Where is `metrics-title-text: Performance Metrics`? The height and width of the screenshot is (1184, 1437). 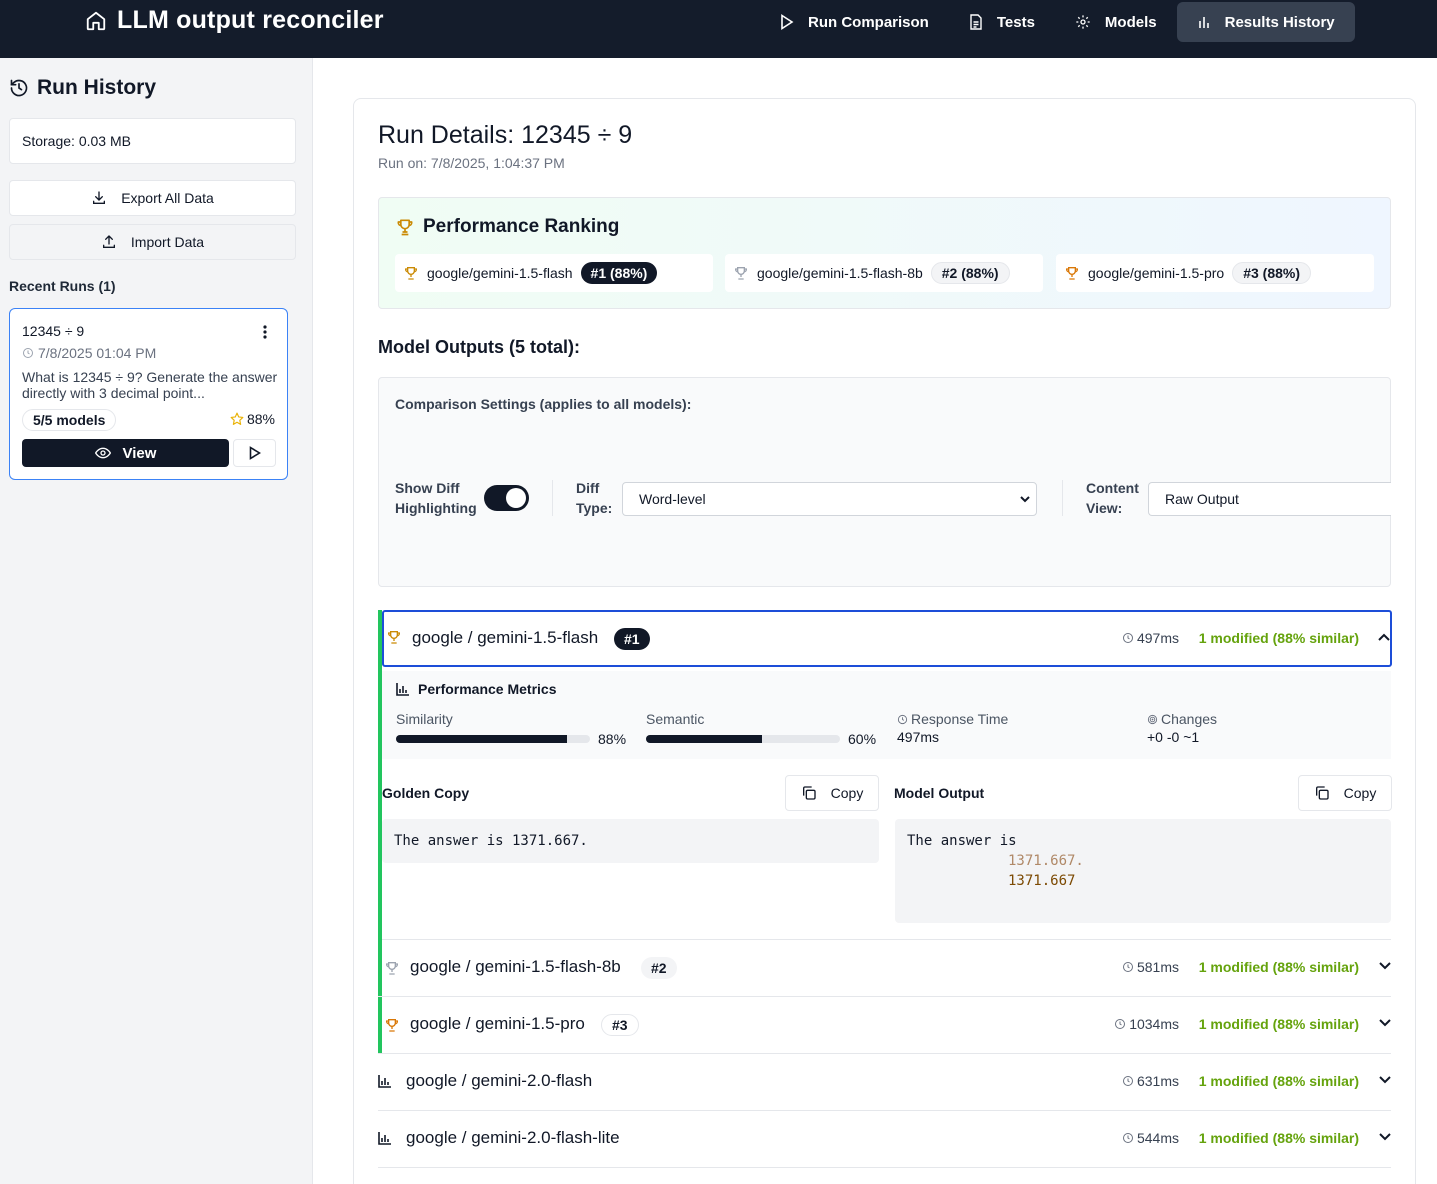 metrics-title-text: Performance Metrics is located at coordinates (487, 689).